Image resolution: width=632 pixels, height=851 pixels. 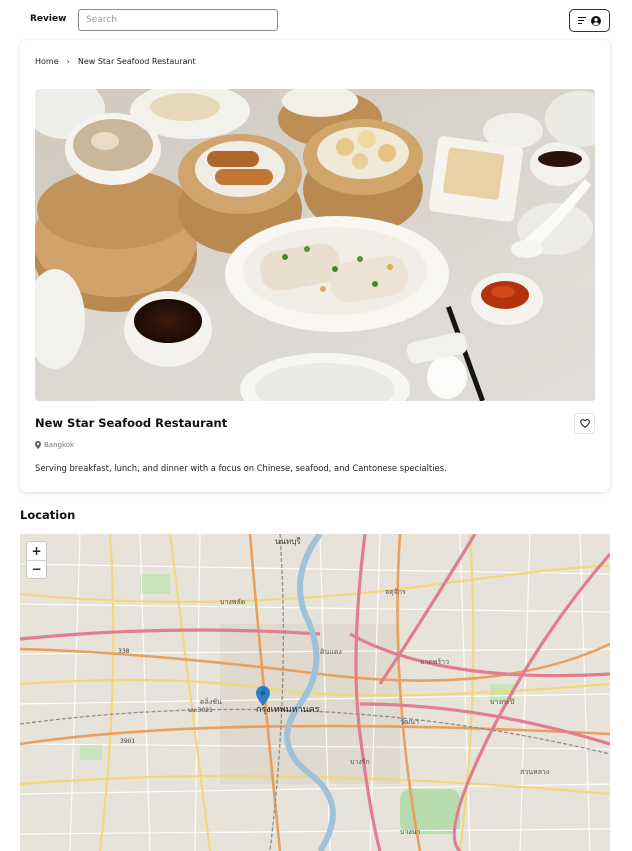 I want to click on map-label: สวนหลวง, so click(x=534, y=772).